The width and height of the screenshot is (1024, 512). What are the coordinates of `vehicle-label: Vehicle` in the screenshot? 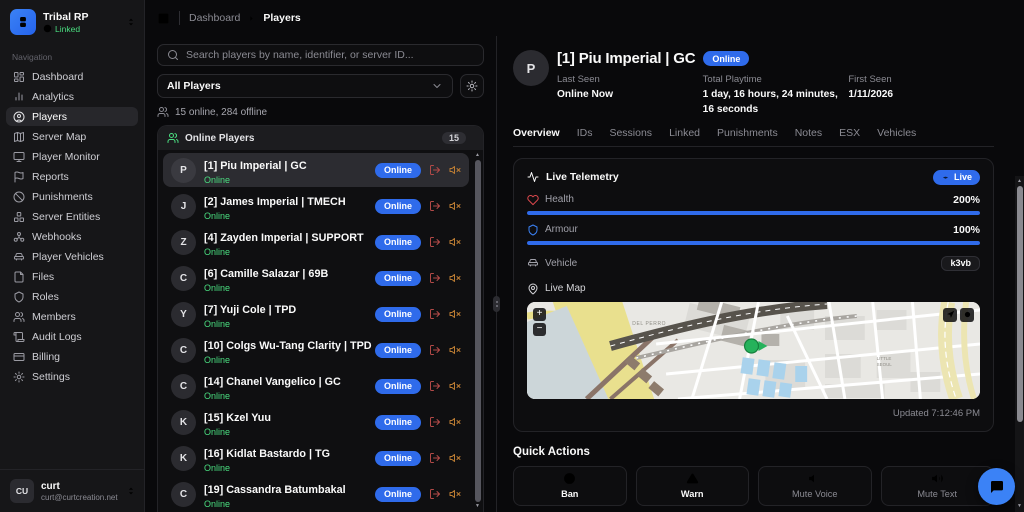 It's located at (561, 263).